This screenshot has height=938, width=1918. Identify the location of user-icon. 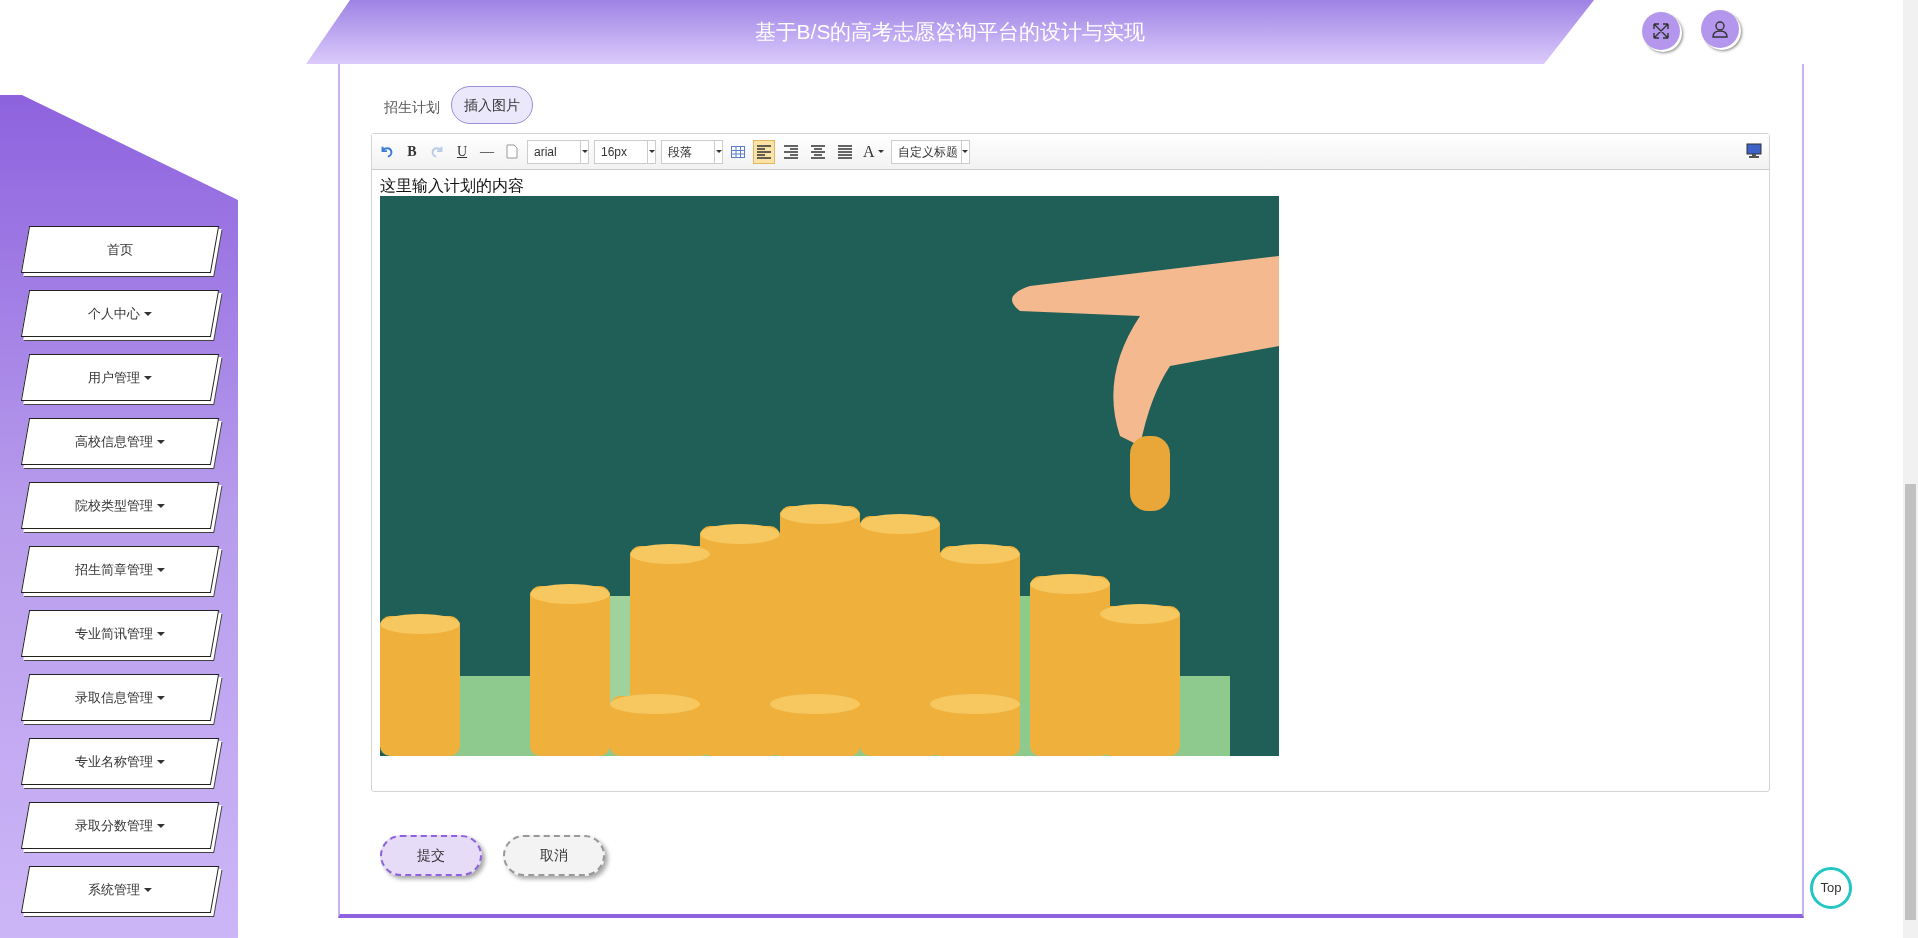
(1720, 29).